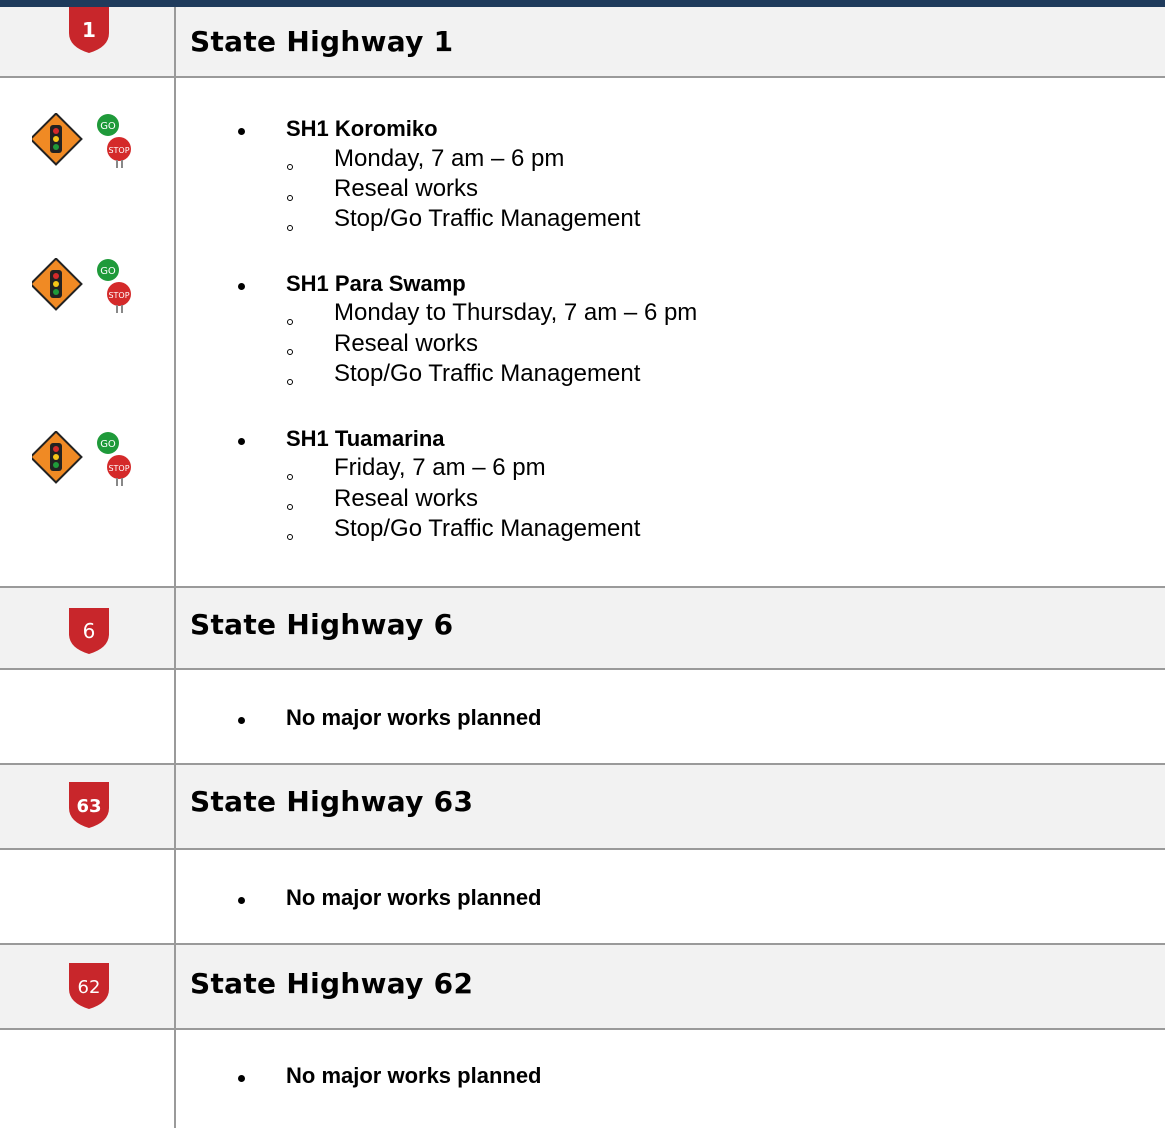 This screenshot has height=1128, width=1165. I want to click on svg-text: 62, so click(89, 987).